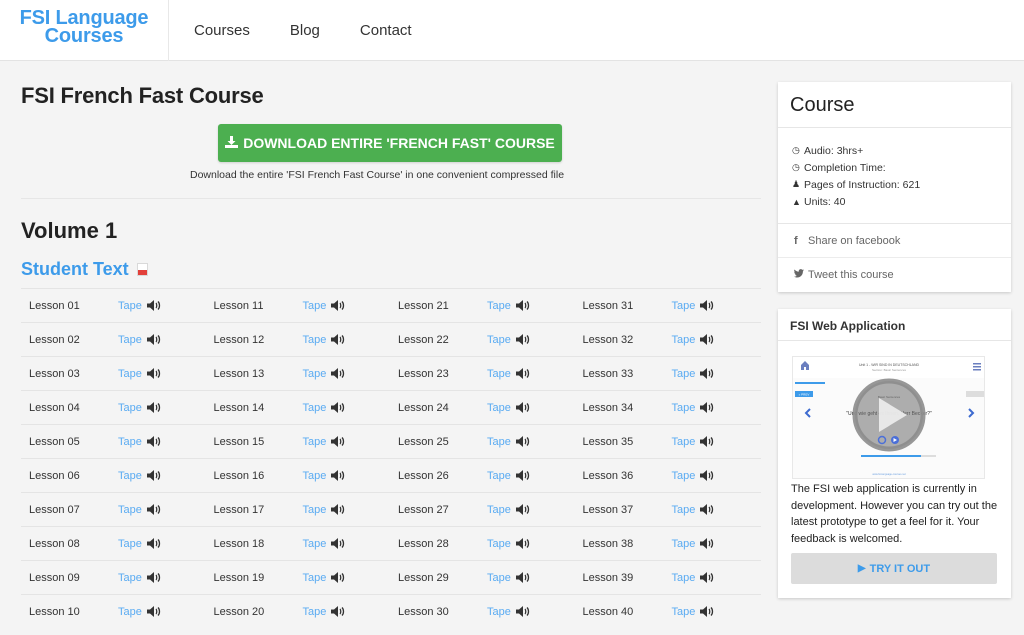  I want to click on lesson-name: Lesson 25, so click(423, 441).